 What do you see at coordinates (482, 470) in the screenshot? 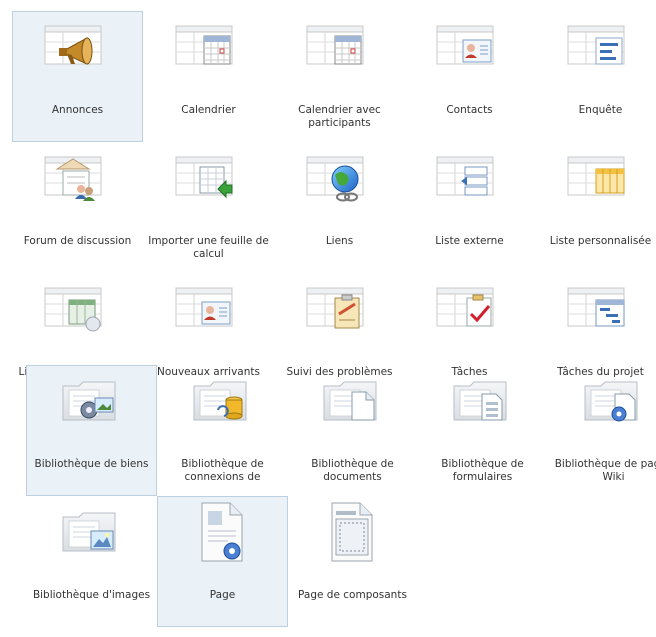
I see `template-tile-label: Bibliothèque de formulaires` at bounding box center [482, 470].